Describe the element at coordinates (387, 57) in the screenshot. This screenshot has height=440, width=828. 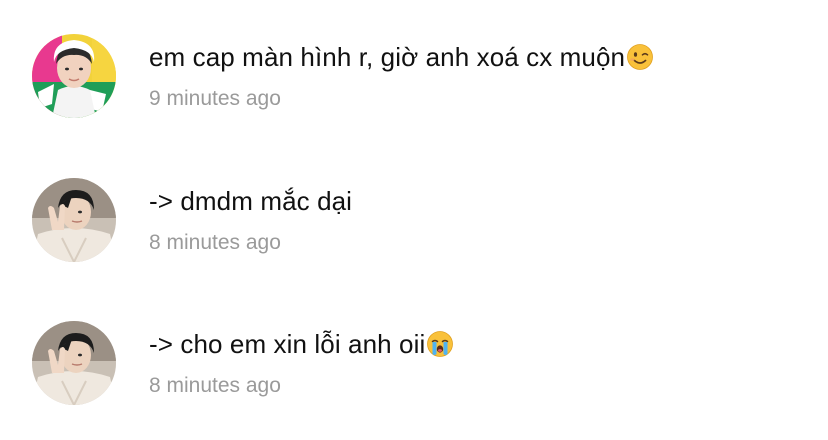
I see `comment-text: em cap màn hình r, giờ anh xoá cx muộn` at that location.